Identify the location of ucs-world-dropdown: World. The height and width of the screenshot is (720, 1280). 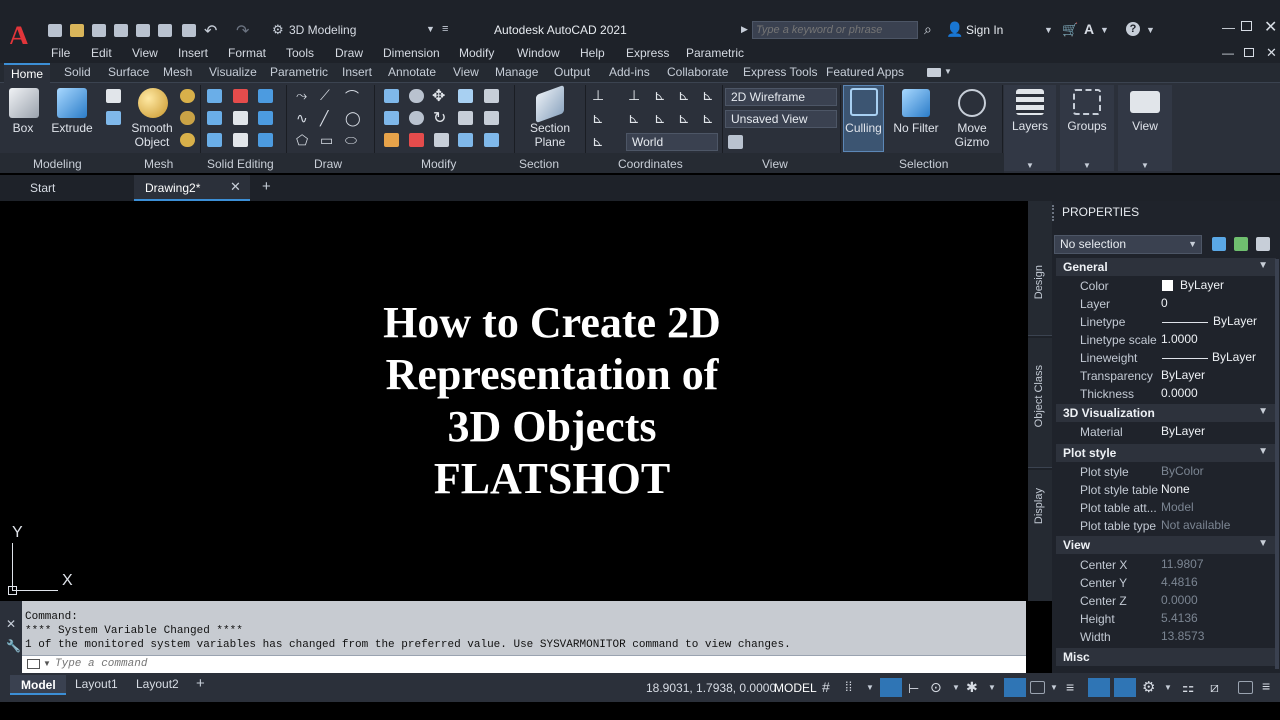
(672, 142).